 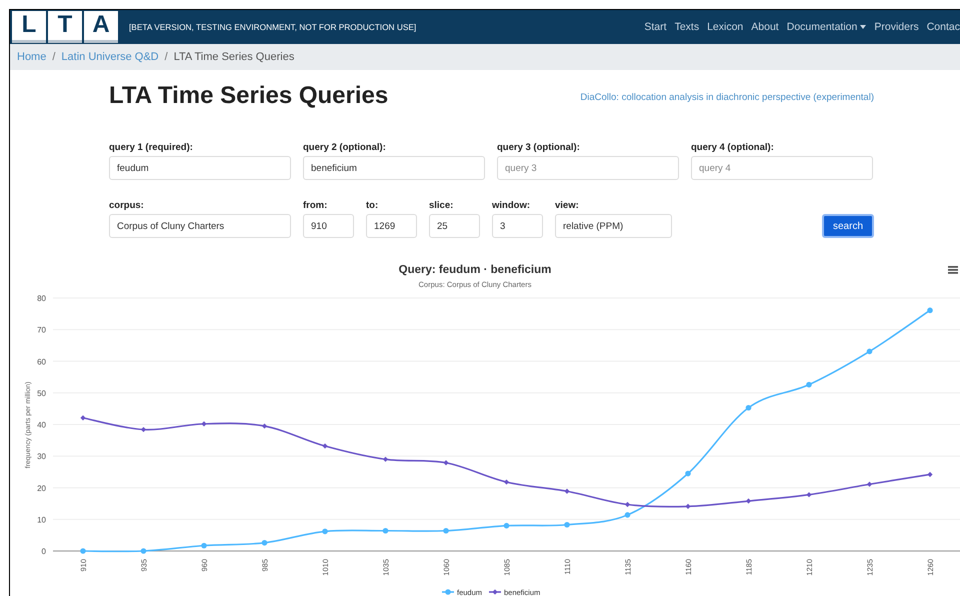 What do you see at coordinates (782, 168) in the screenshot?
I see `query-field: query 4` at bounding box center [782, 168].